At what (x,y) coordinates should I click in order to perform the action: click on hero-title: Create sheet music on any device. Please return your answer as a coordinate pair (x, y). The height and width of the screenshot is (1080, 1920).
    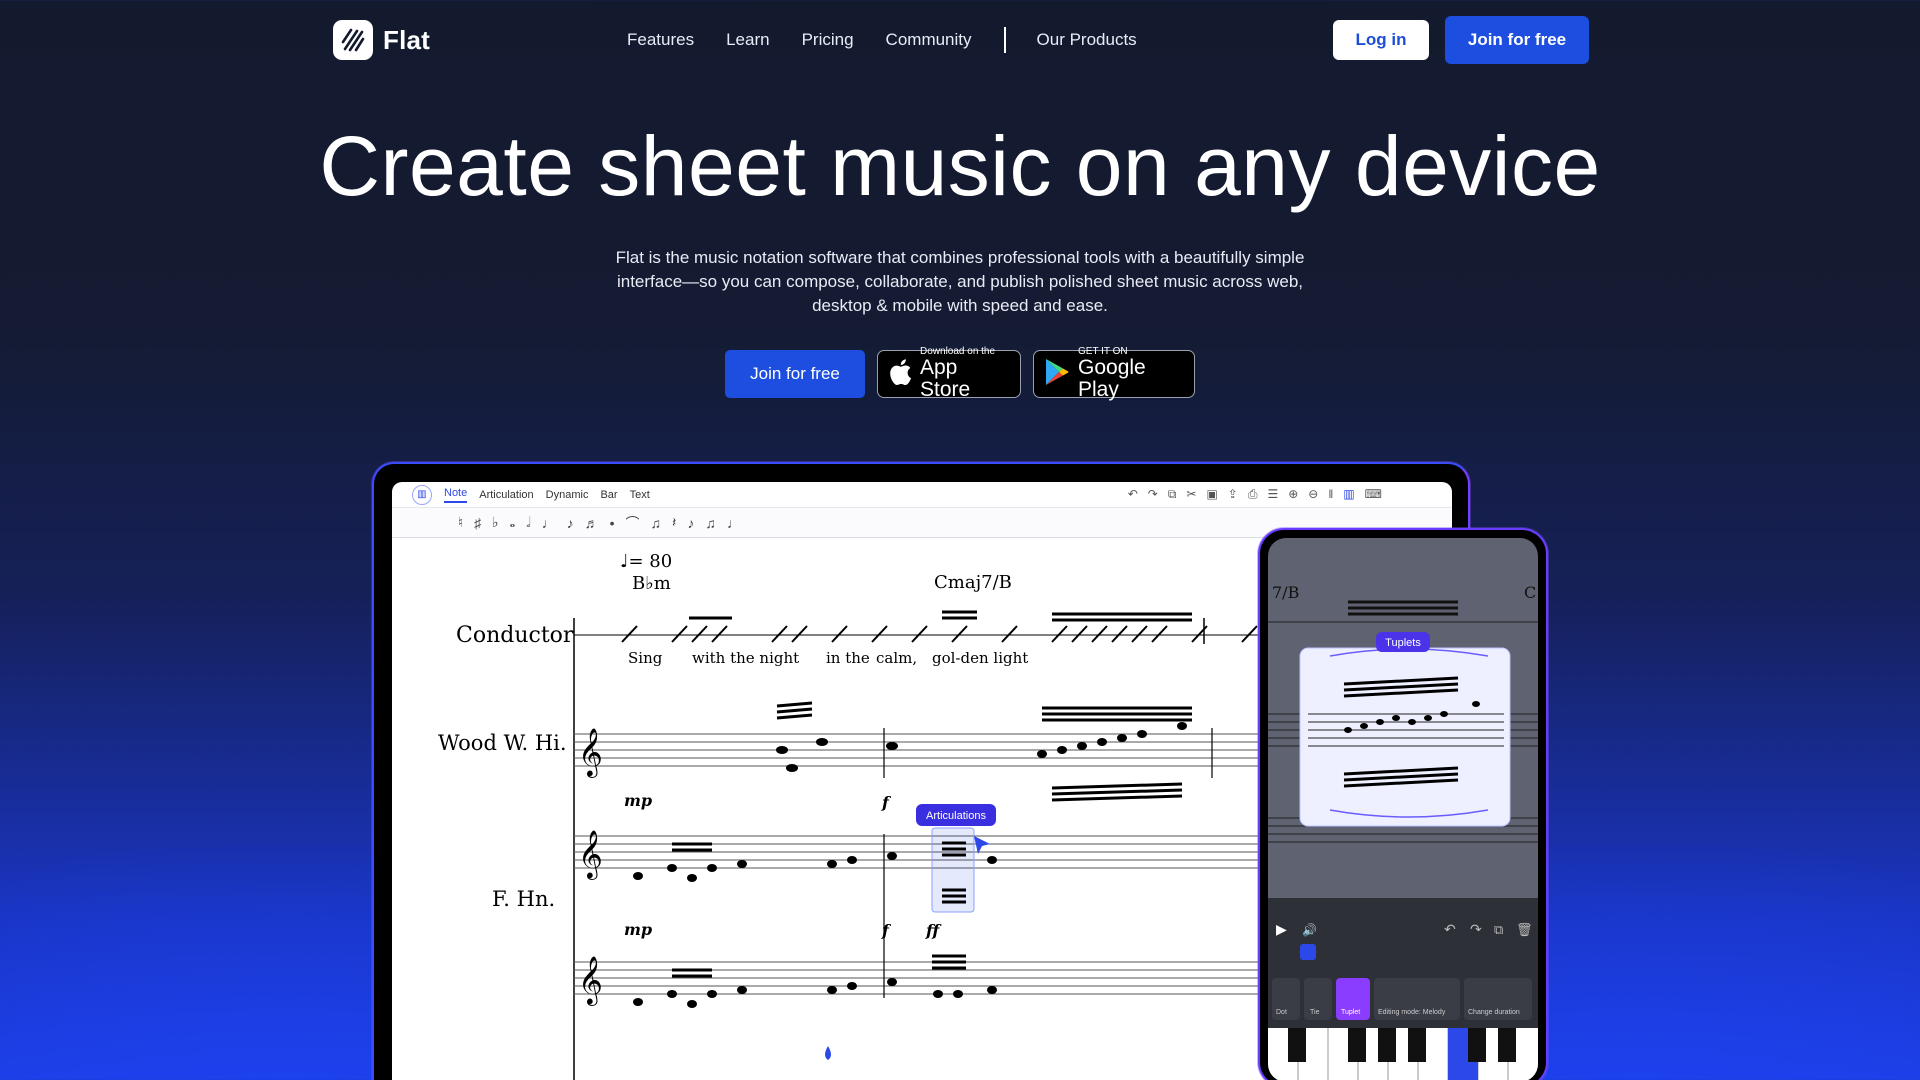
    Looking at the image, I should click on (960, 166).